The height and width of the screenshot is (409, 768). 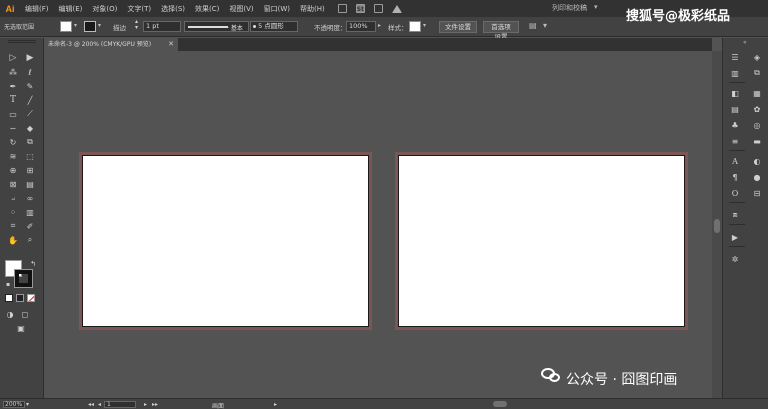 I want to click on dock-collapse-icon: «, so click(x=745, y=42).